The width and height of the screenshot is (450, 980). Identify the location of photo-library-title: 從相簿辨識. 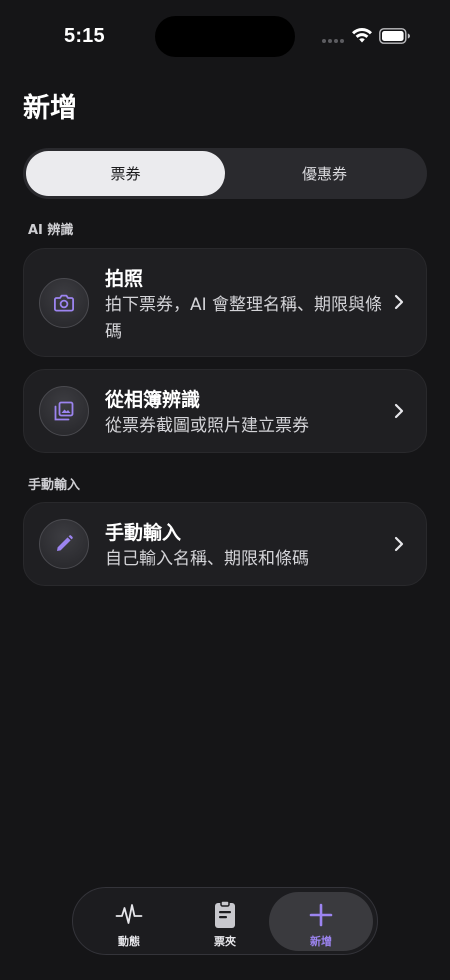
(153, 400).